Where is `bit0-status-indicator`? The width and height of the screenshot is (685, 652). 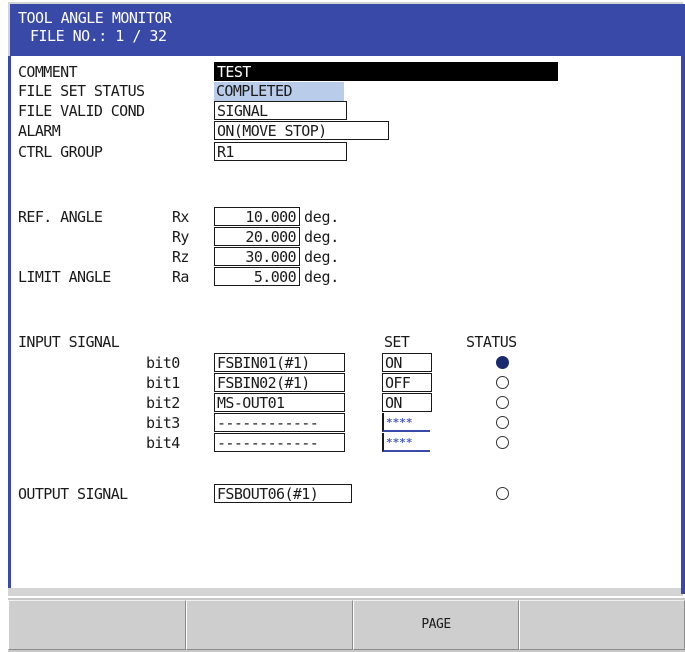
bit0-status-indicator is located at coordinates (502, 362).